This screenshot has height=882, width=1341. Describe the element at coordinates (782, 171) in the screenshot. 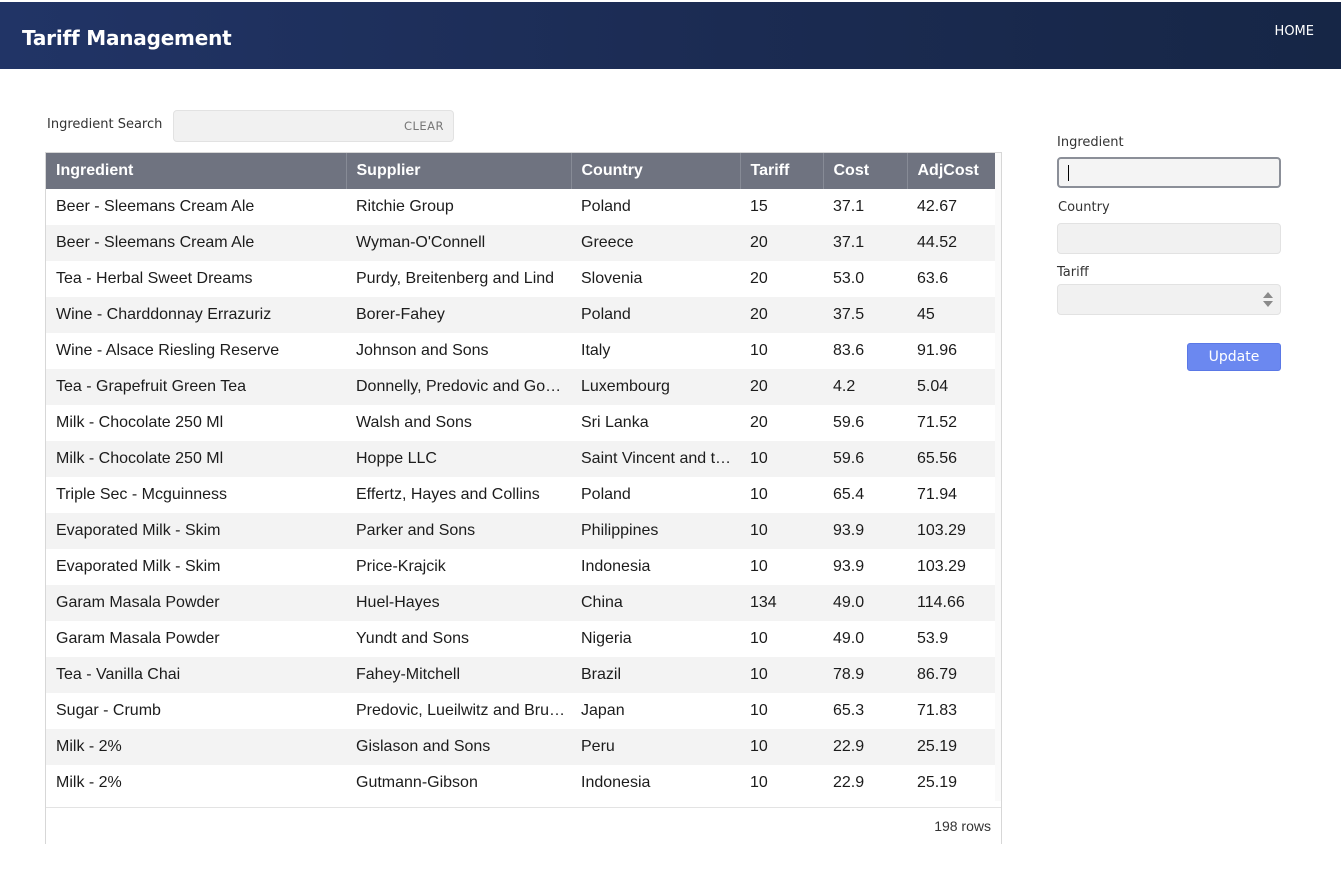

I see `column-header-tariff: Tariff` at that location.